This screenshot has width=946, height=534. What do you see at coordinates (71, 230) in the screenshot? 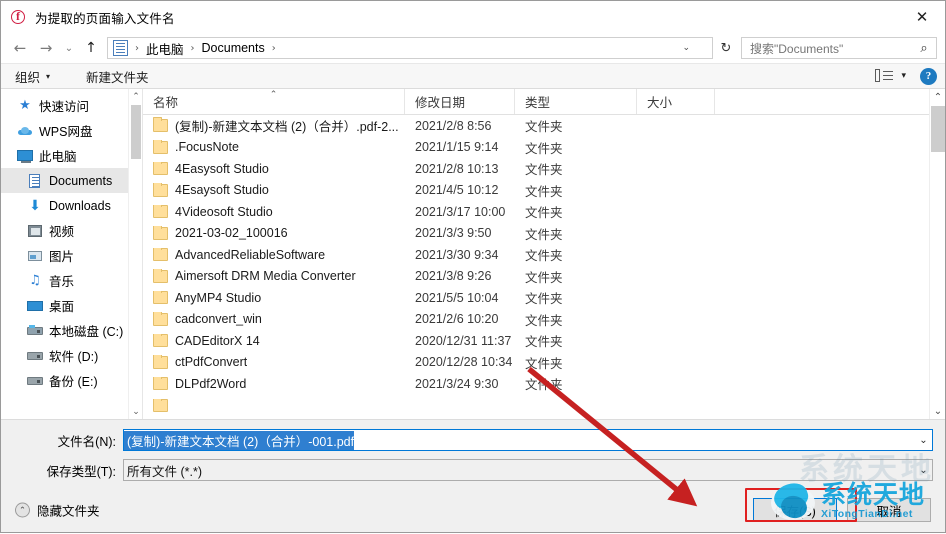
I see `sidebar-item-videos: 视频` at bounding box center [71, 230].